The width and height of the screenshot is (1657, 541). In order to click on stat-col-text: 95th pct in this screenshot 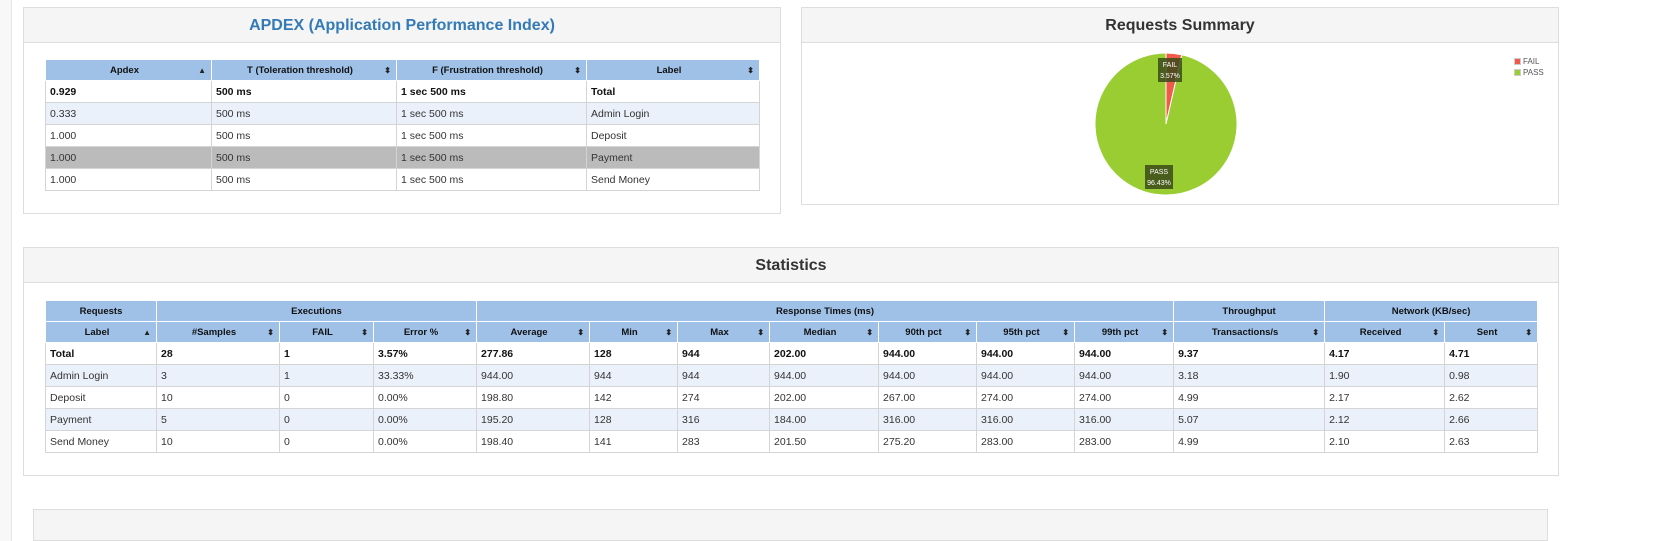, I will do `click(1021, 332)`.